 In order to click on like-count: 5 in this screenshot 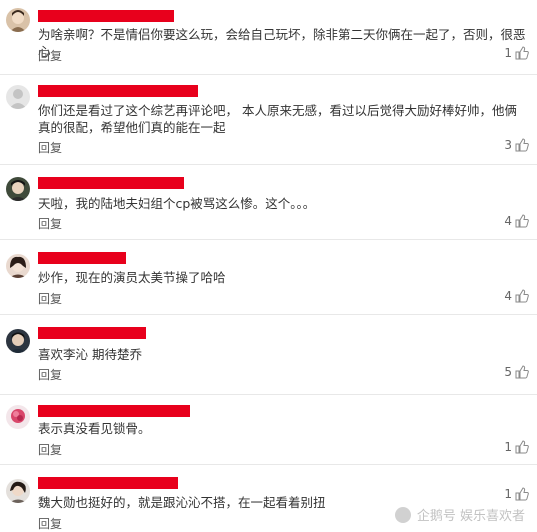, I will do `click(508, 372)`.